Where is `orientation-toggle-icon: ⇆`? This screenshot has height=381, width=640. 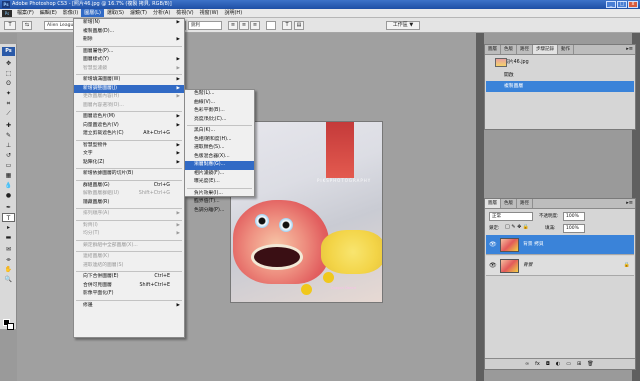 orientation-toggle-icon: ⇆ is located at coordinates (27, 25).